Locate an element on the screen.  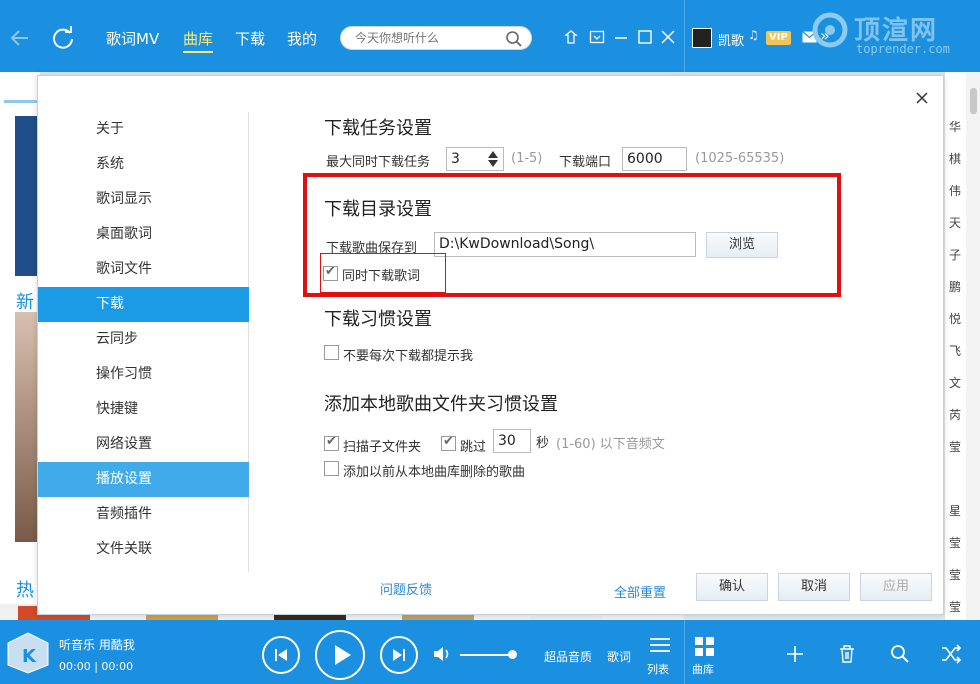
port-label: 下载端口 is located at coordinates (585, 162).